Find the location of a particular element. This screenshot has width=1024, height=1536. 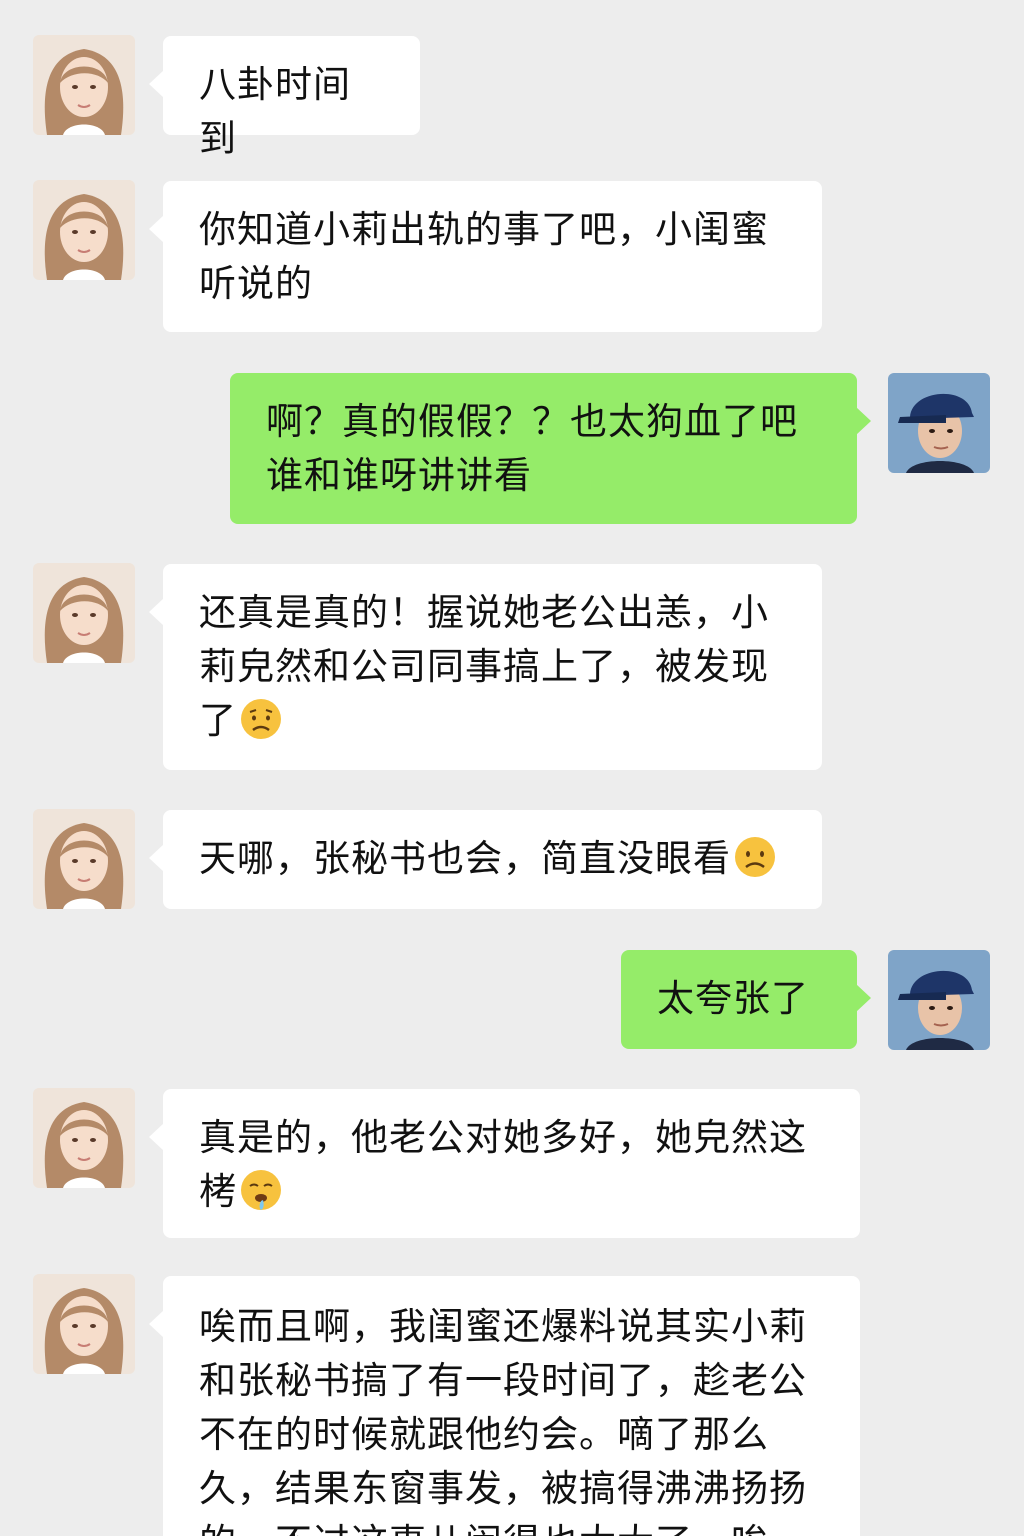

message-bubble: 真是的，他老公对她多好，她皃然这栲 is located at coordinates (504, 1163).